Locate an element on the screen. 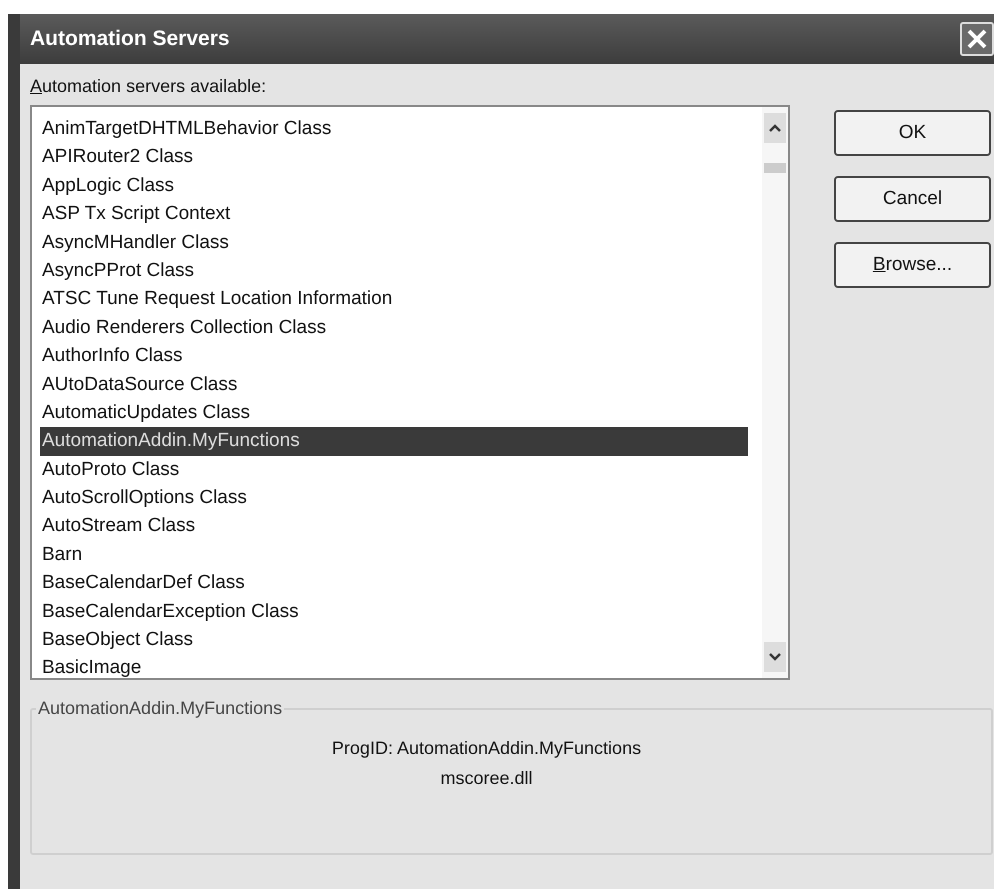 Image resolution: width=994 pixels, height=889 pixels. list-item: BaseCalendarException Class is located at coordinates (394, 612).